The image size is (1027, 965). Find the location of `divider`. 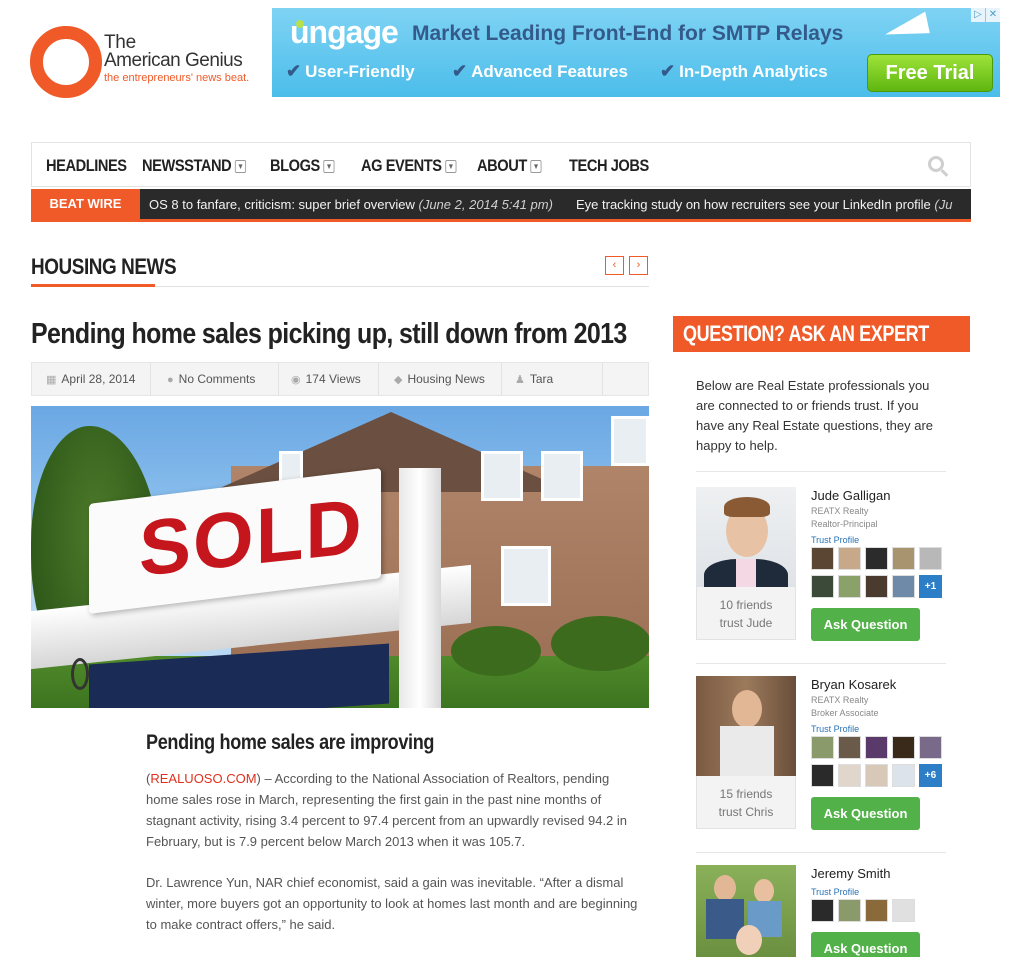

divider is located at coordinates (821, 471).